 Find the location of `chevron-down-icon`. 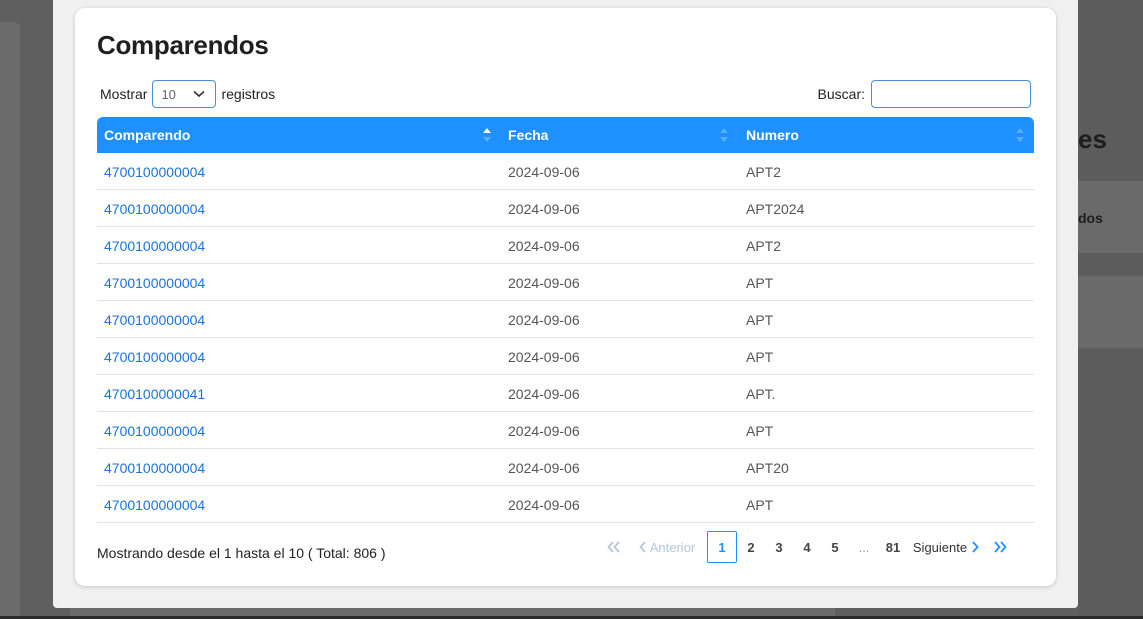

chevron-down-icon is located at coordinates (199, 94).